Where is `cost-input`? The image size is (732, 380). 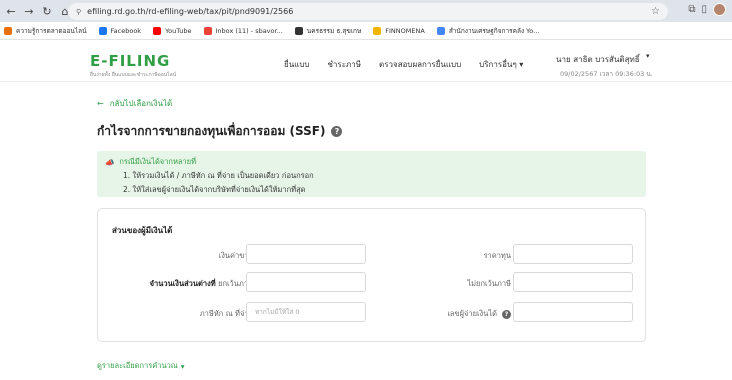 cost-input is located at coordinates (573, 254).